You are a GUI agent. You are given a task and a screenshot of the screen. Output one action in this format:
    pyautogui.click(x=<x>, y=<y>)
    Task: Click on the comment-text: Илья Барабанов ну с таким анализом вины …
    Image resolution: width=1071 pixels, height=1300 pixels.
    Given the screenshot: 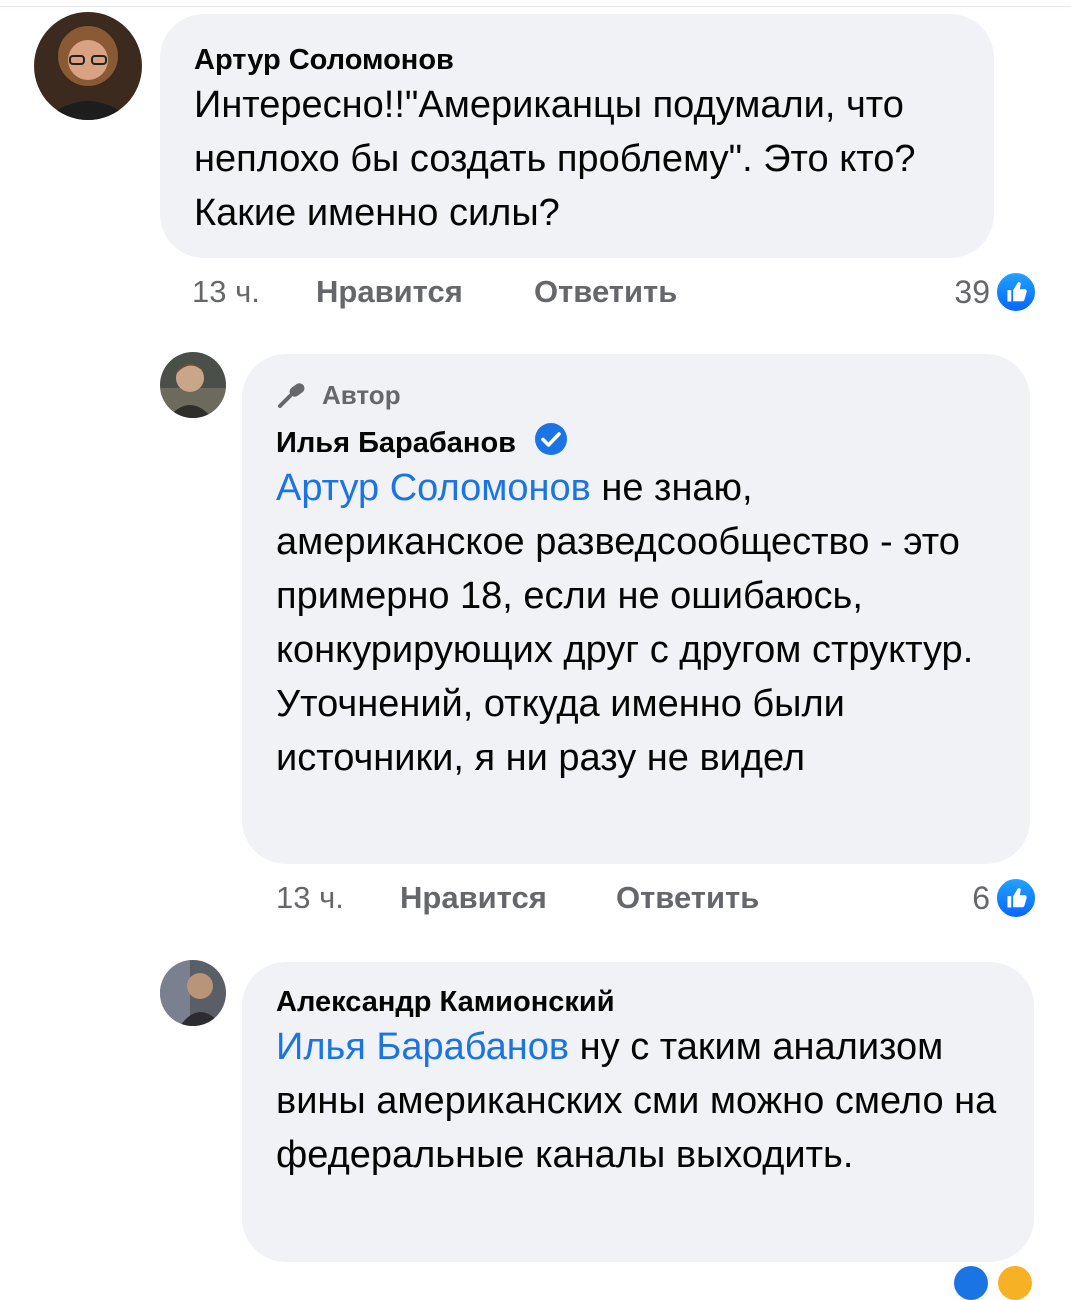 What is the action you would take?
    pyautogui.click(x=638, y=1101)
    